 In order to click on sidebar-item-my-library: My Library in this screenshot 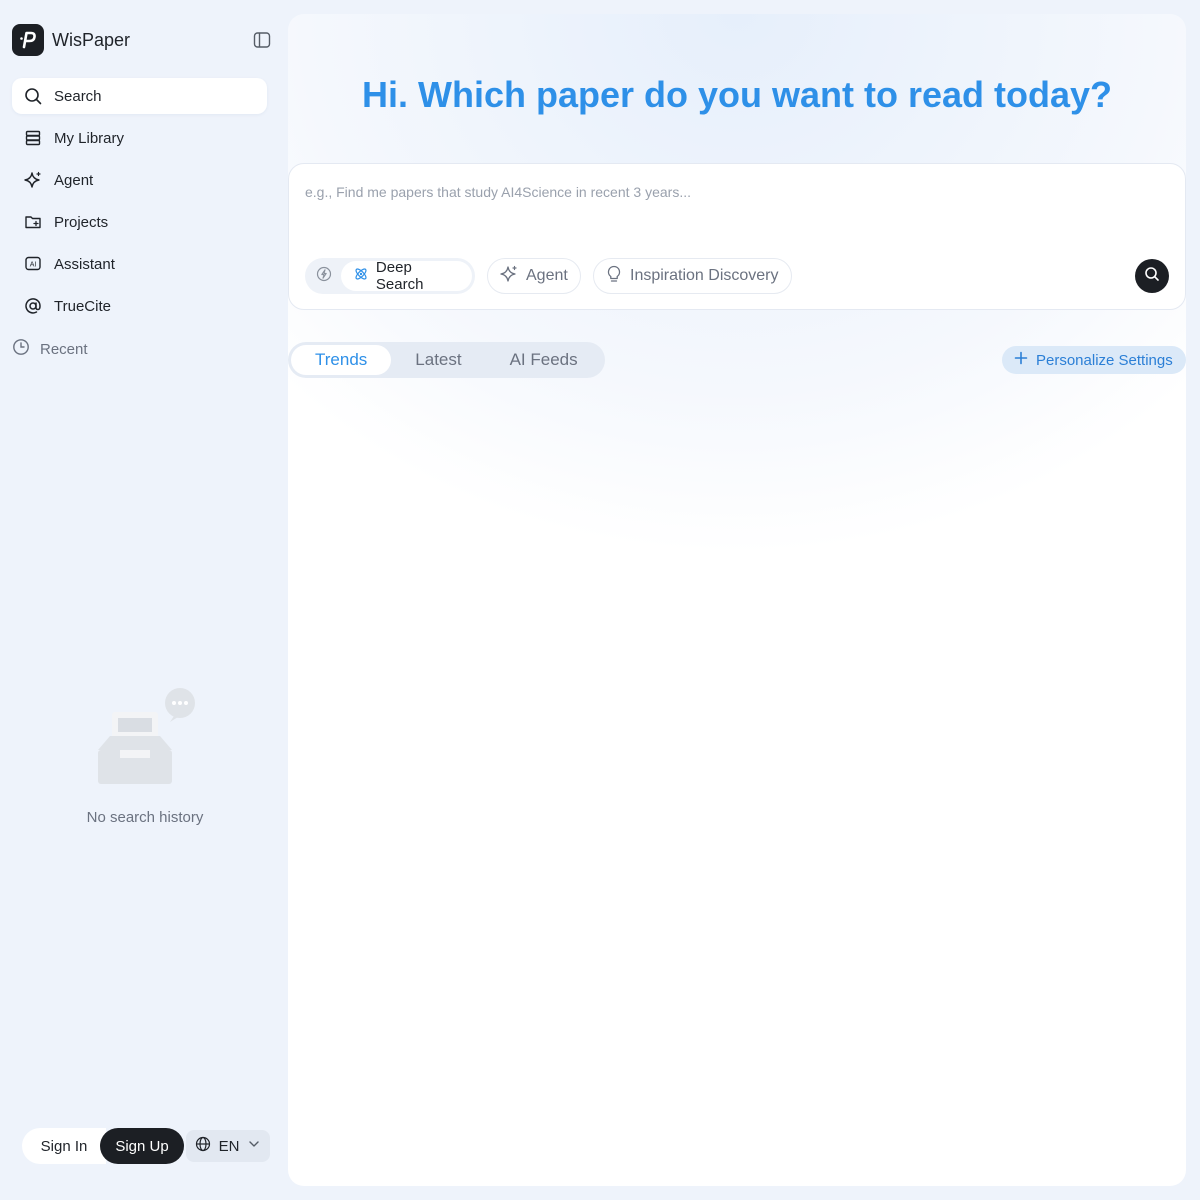, I will do `click(139, 138)`.